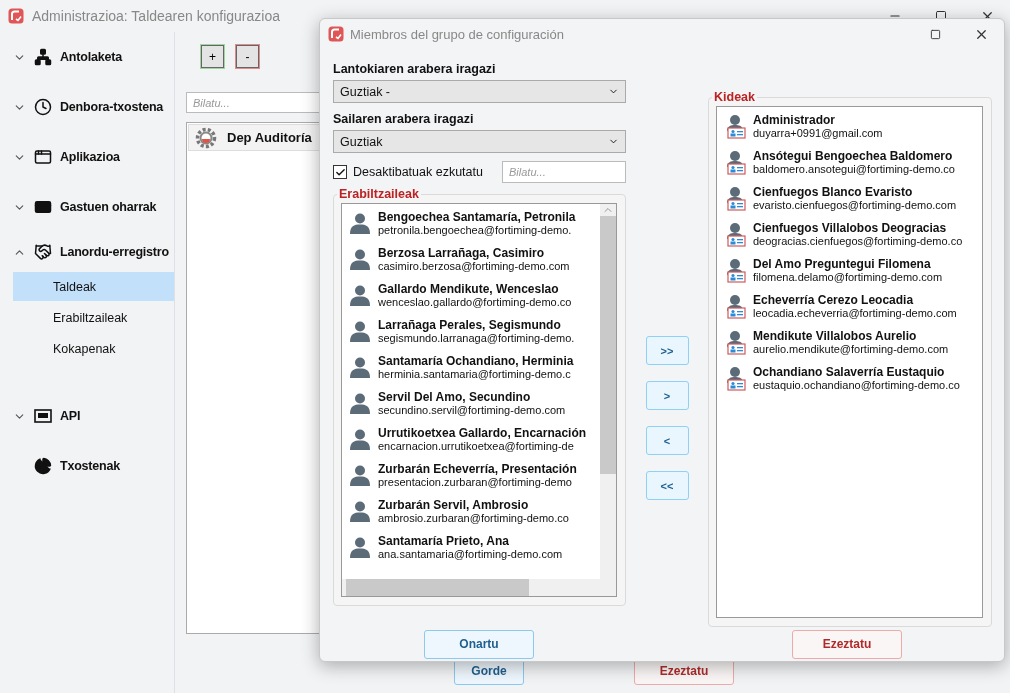 The width and height of the screenshot is (1010, 693). What do you see at coordinates (471, 223) in the screenshot?
I see `user-row: Bengoechea Santamaría, Petronila petronila.bengoechea@fortiming-demo.` at bounding box center [471, 223].